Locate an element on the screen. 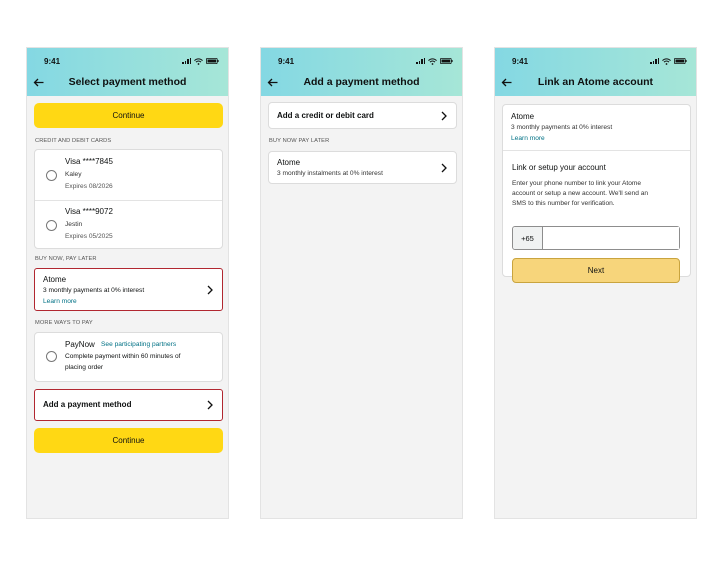  paynow-desc-line2: placing order is located at coordinates (84, 367).